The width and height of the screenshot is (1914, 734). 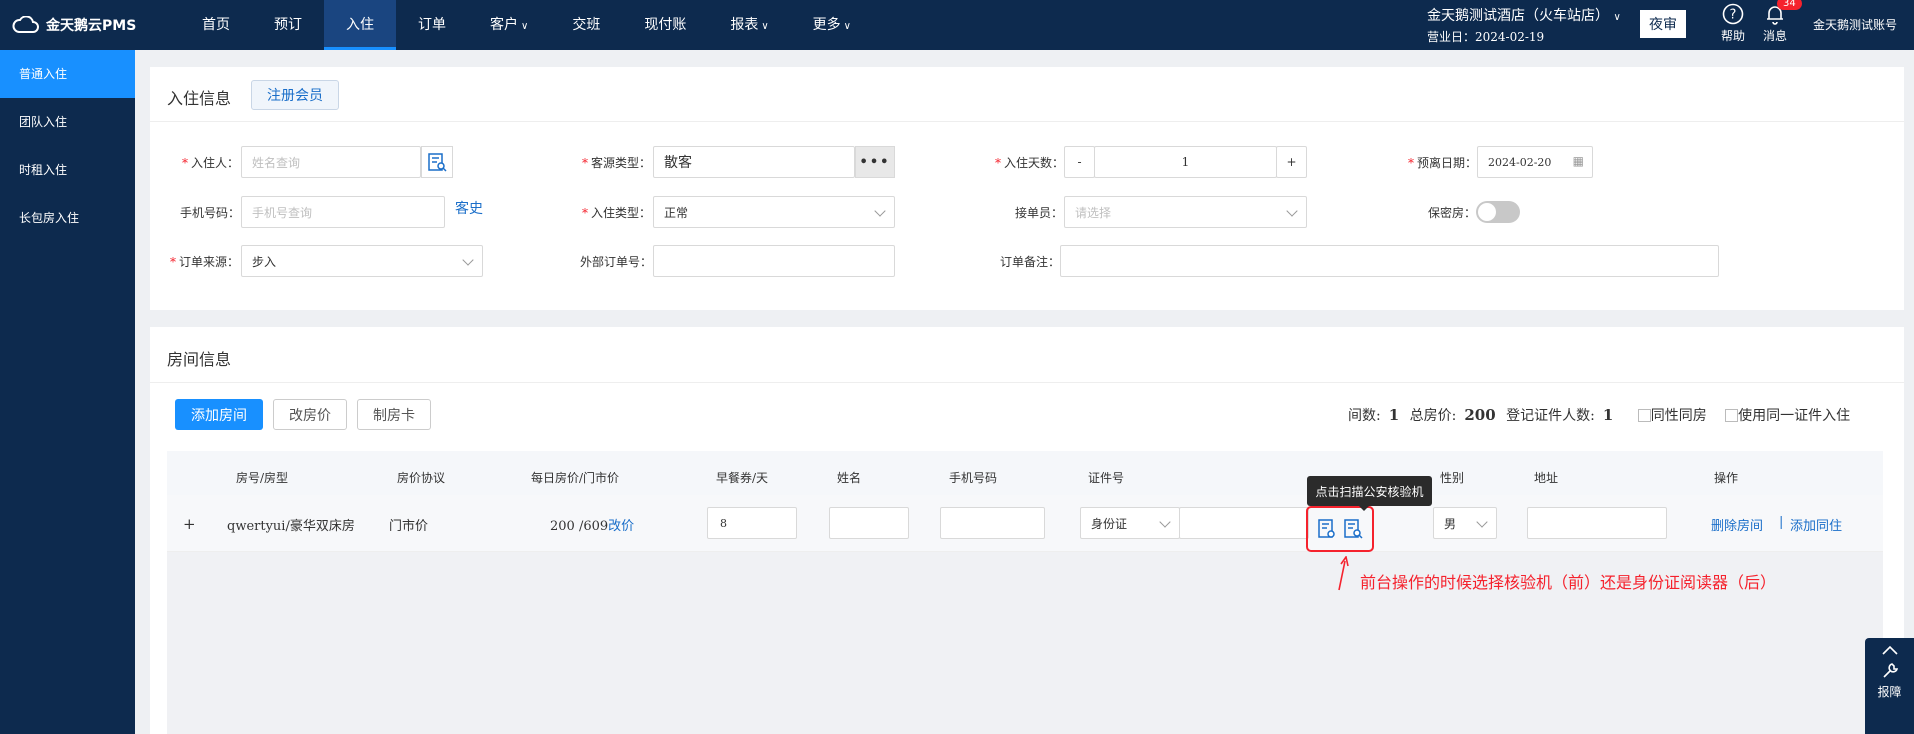 I want to click on gender-select: 男, so click(x=1465, y=523).